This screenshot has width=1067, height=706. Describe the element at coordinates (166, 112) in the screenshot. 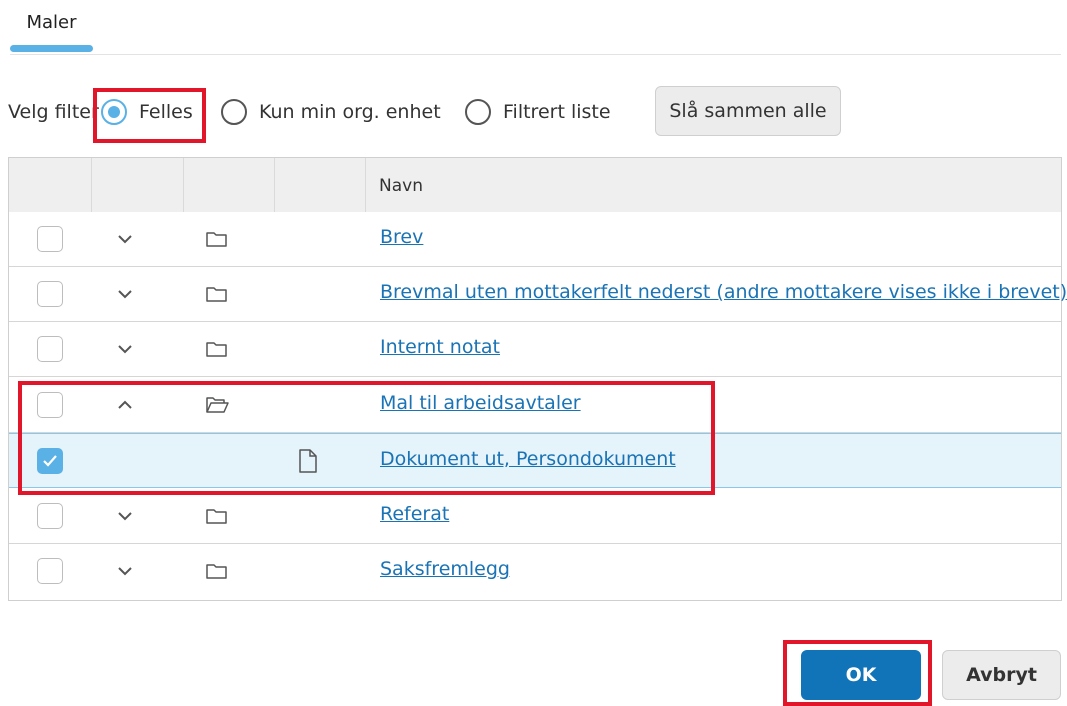

I see `radio-label: Felles` at that location.